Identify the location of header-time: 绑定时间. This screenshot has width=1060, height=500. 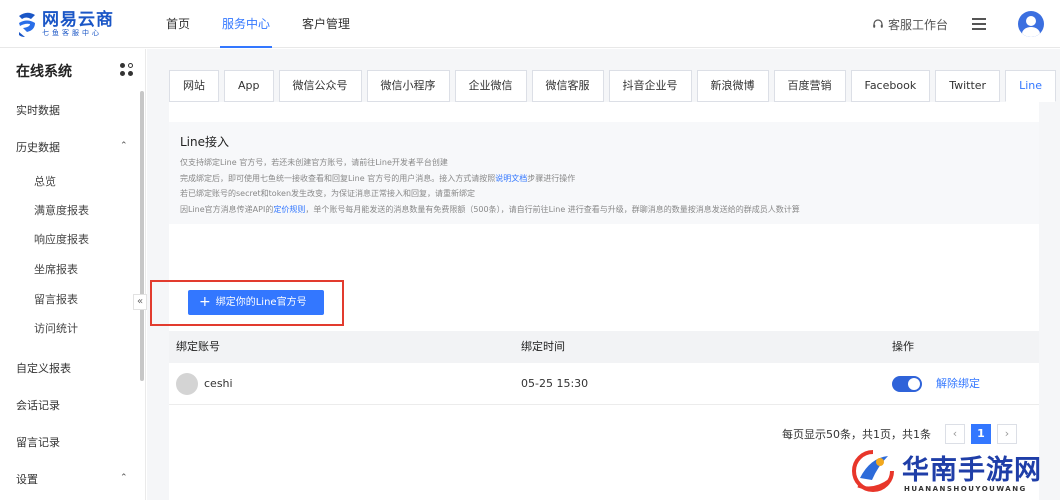
(543, 346).